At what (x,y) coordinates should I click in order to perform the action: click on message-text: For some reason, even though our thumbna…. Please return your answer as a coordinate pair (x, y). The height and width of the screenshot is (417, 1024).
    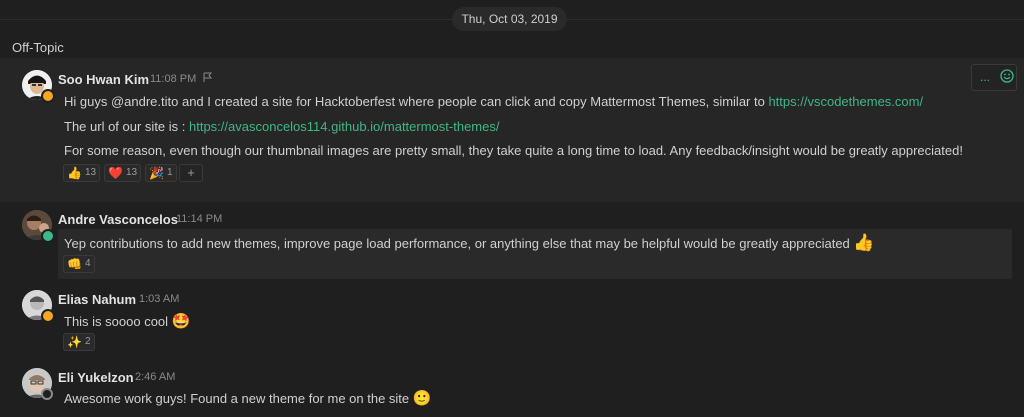
    Looking at the image, I should click on (513, 150).